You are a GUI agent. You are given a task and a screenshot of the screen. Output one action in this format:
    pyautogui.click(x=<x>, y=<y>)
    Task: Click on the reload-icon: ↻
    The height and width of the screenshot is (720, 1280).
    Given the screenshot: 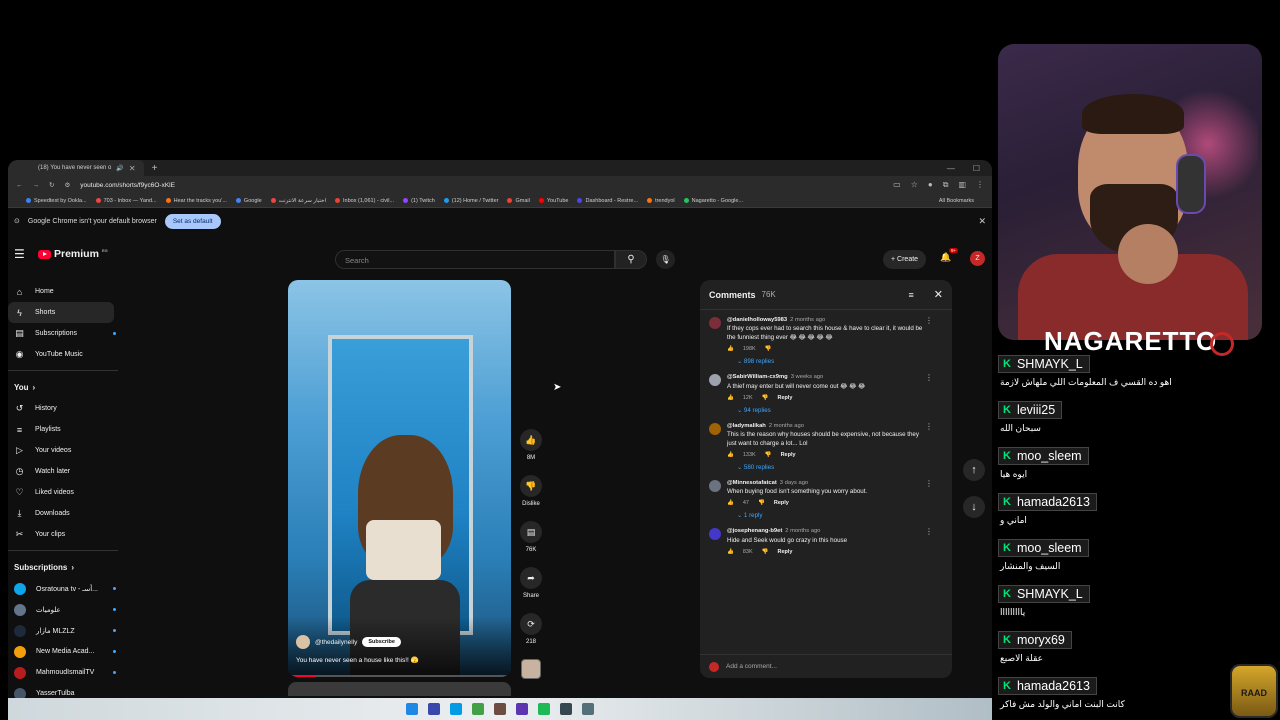 What is the action you would take?
    pyautogui.click(x=51, y=185)
    